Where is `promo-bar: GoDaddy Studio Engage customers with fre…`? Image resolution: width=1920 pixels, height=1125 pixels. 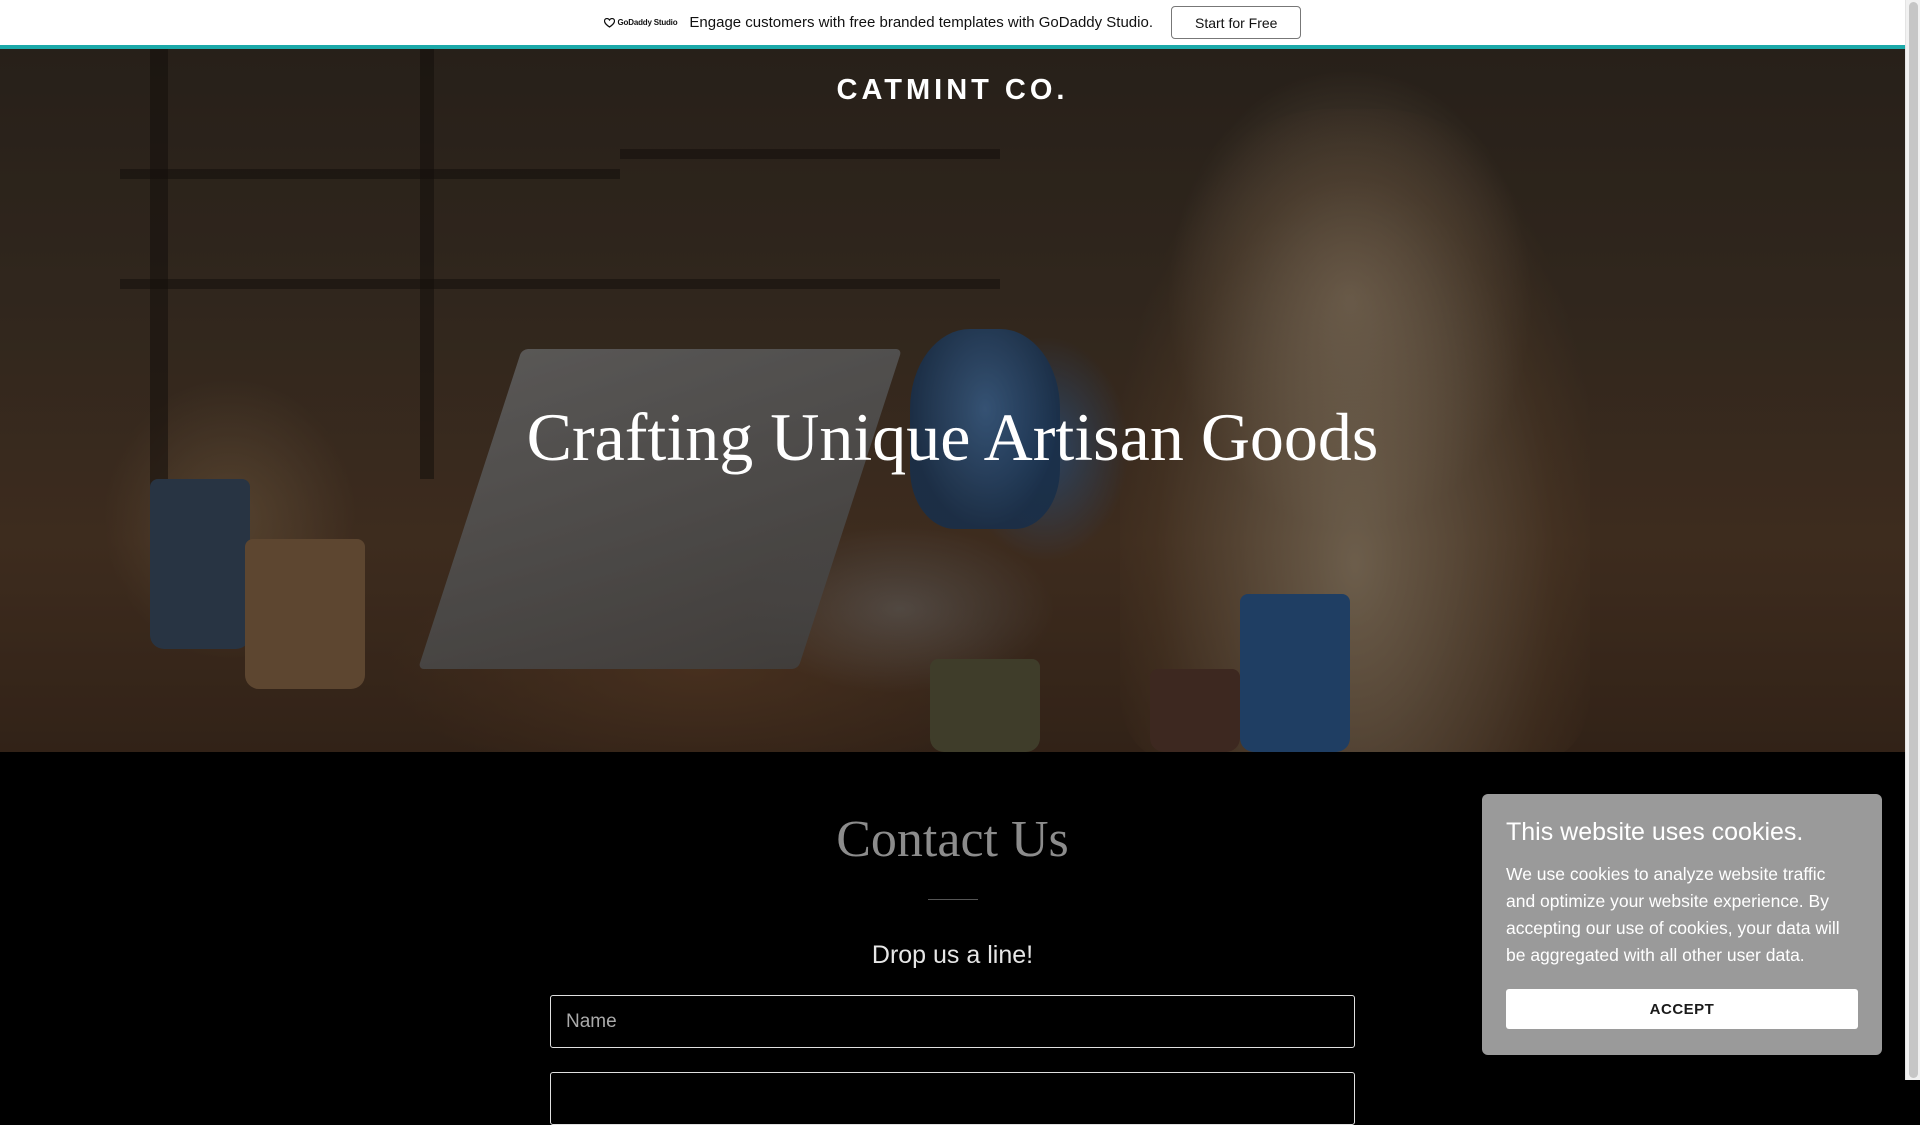
promo-bar: GoDaddy Studio Engage customers with fre… is located at coordinates (952, 22).